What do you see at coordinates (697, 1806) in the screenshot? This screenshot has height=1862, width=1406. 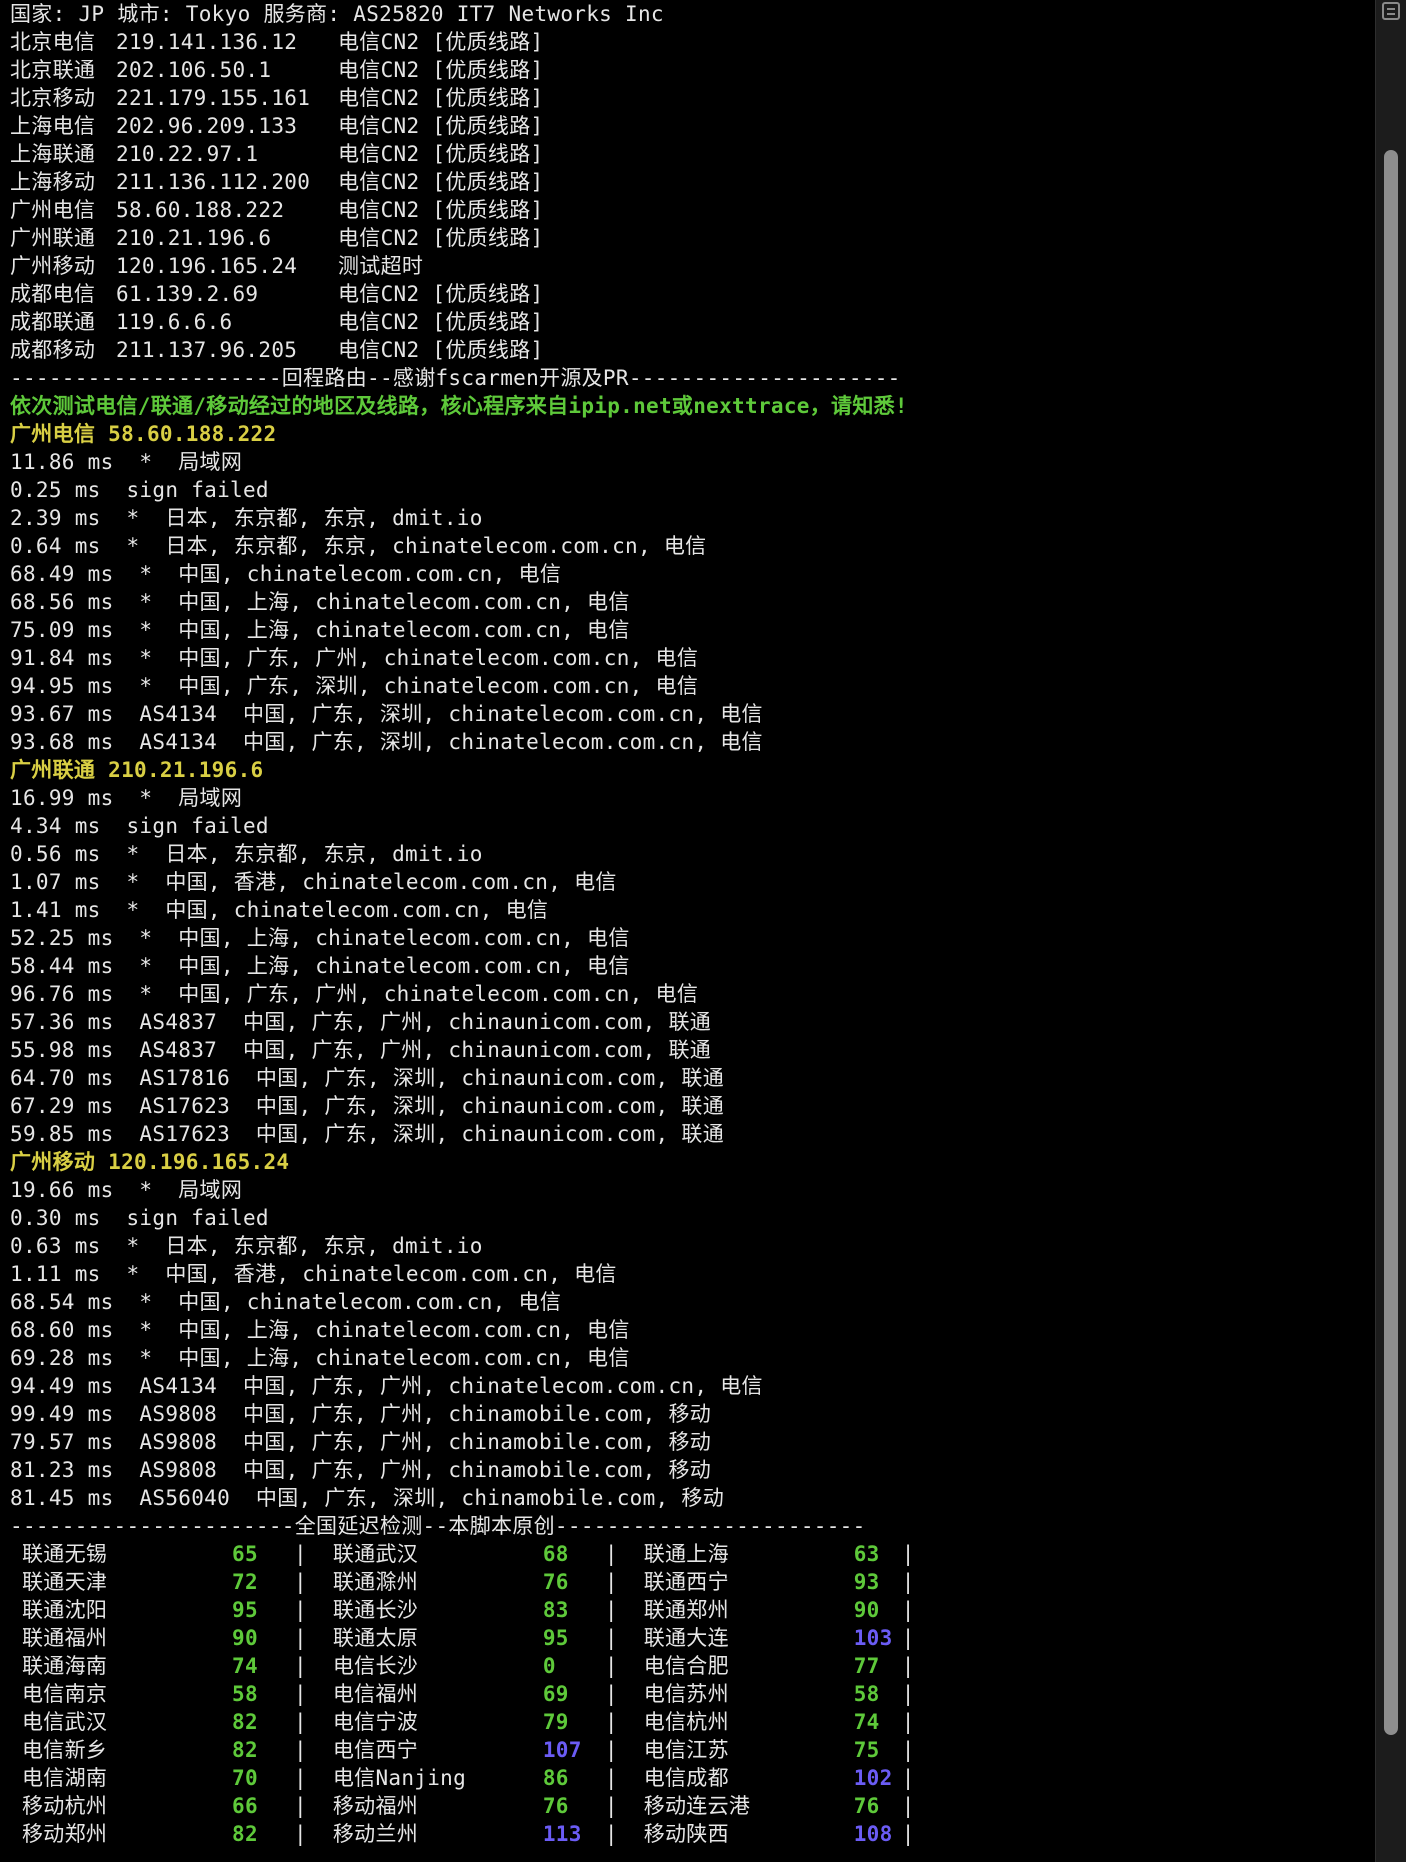 I see `latency-city: 移动连云港` at bounding box center [697, 1806].